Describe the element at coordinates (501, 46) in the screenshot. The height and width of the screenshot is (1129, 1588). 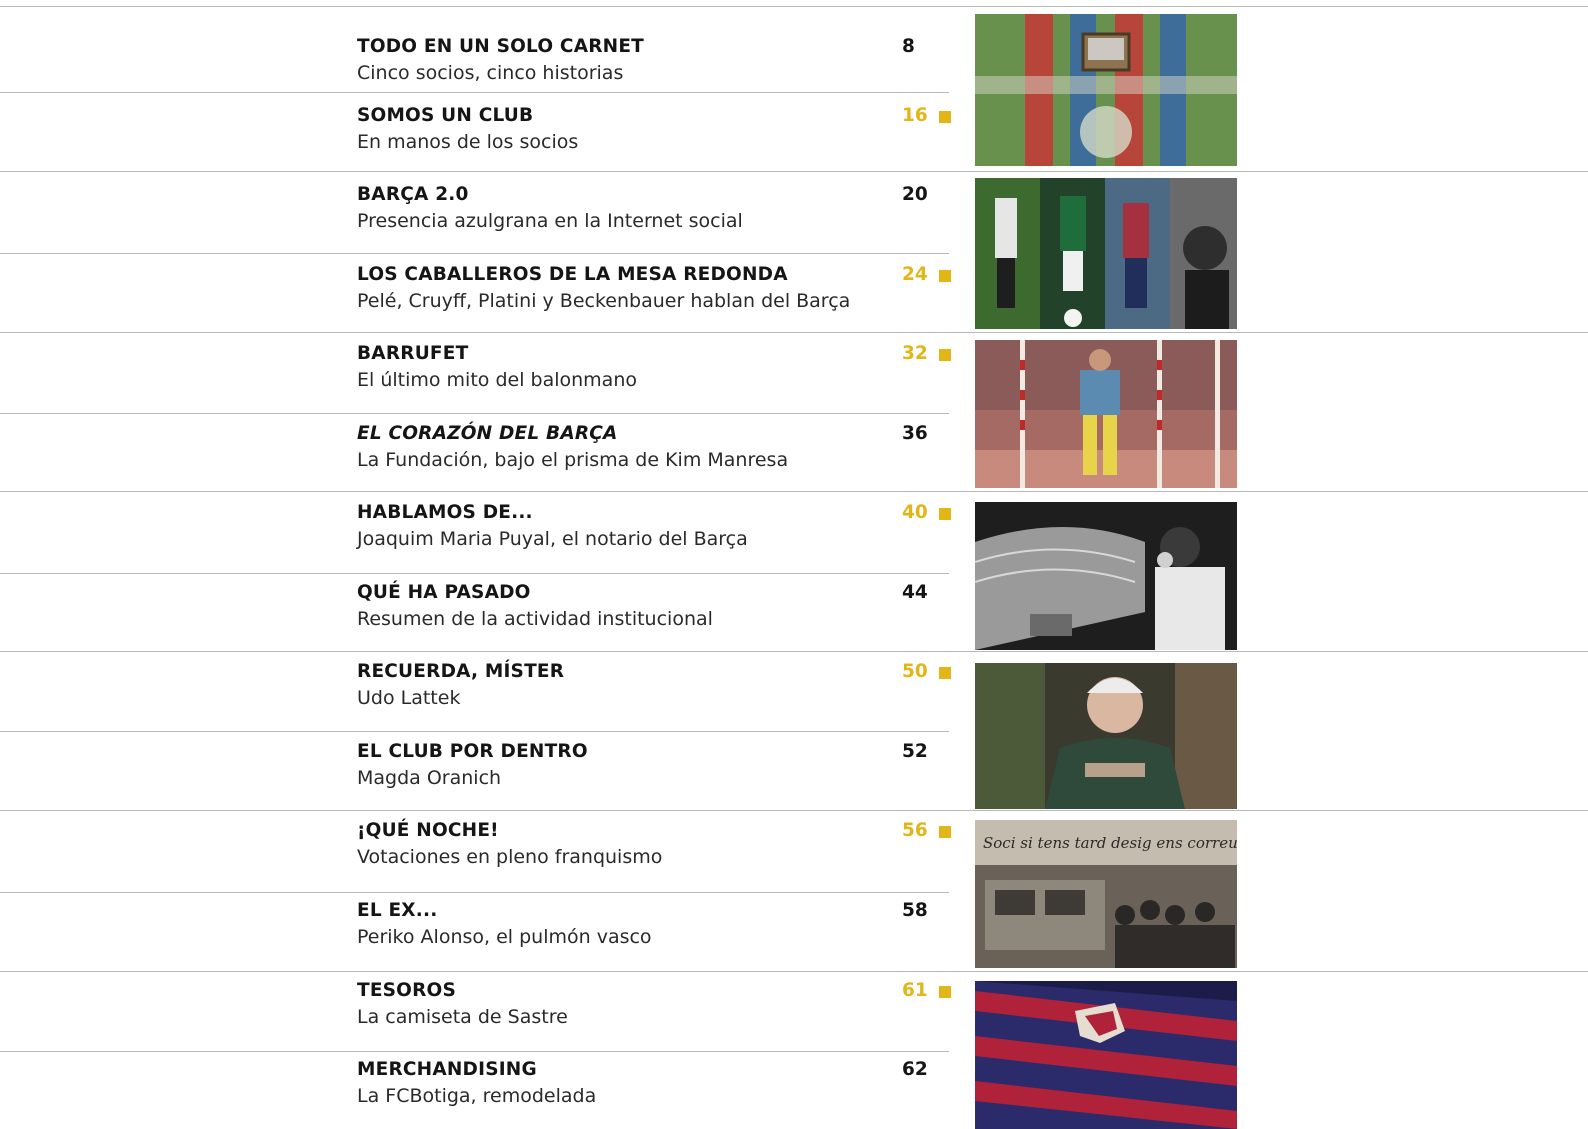
I see `entry-title: TODO EN UN SOLO CARNET` at that location.